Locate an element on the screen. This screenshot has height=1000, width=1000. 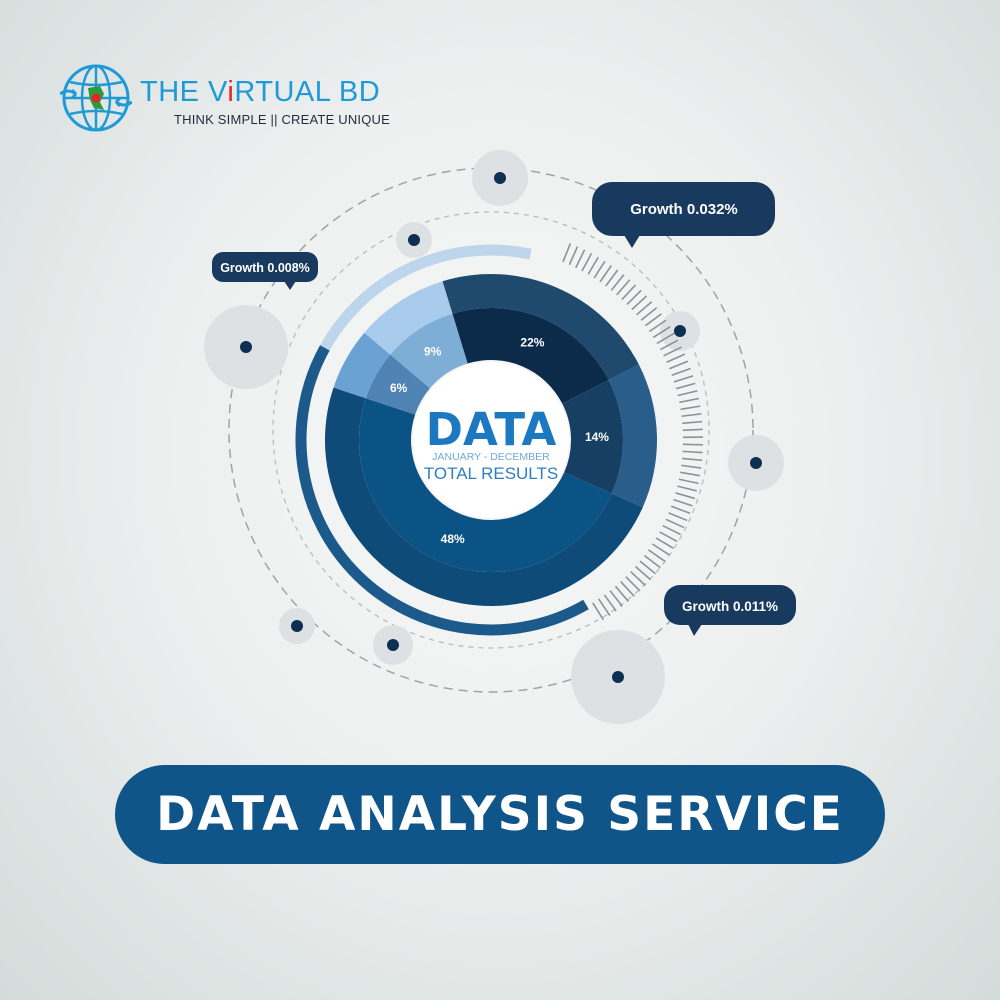
service-banner: DATA ANALYSIS SERVICE is located at coordinates (500, 814).